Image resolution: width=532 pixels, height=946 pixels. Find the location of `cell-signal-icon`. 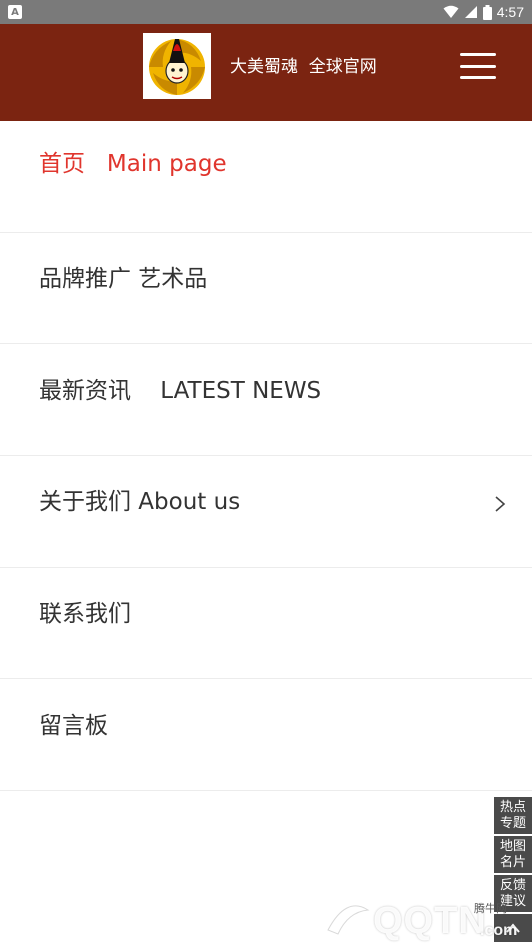

cell-signal-icon is located at coordinates (470, 12).